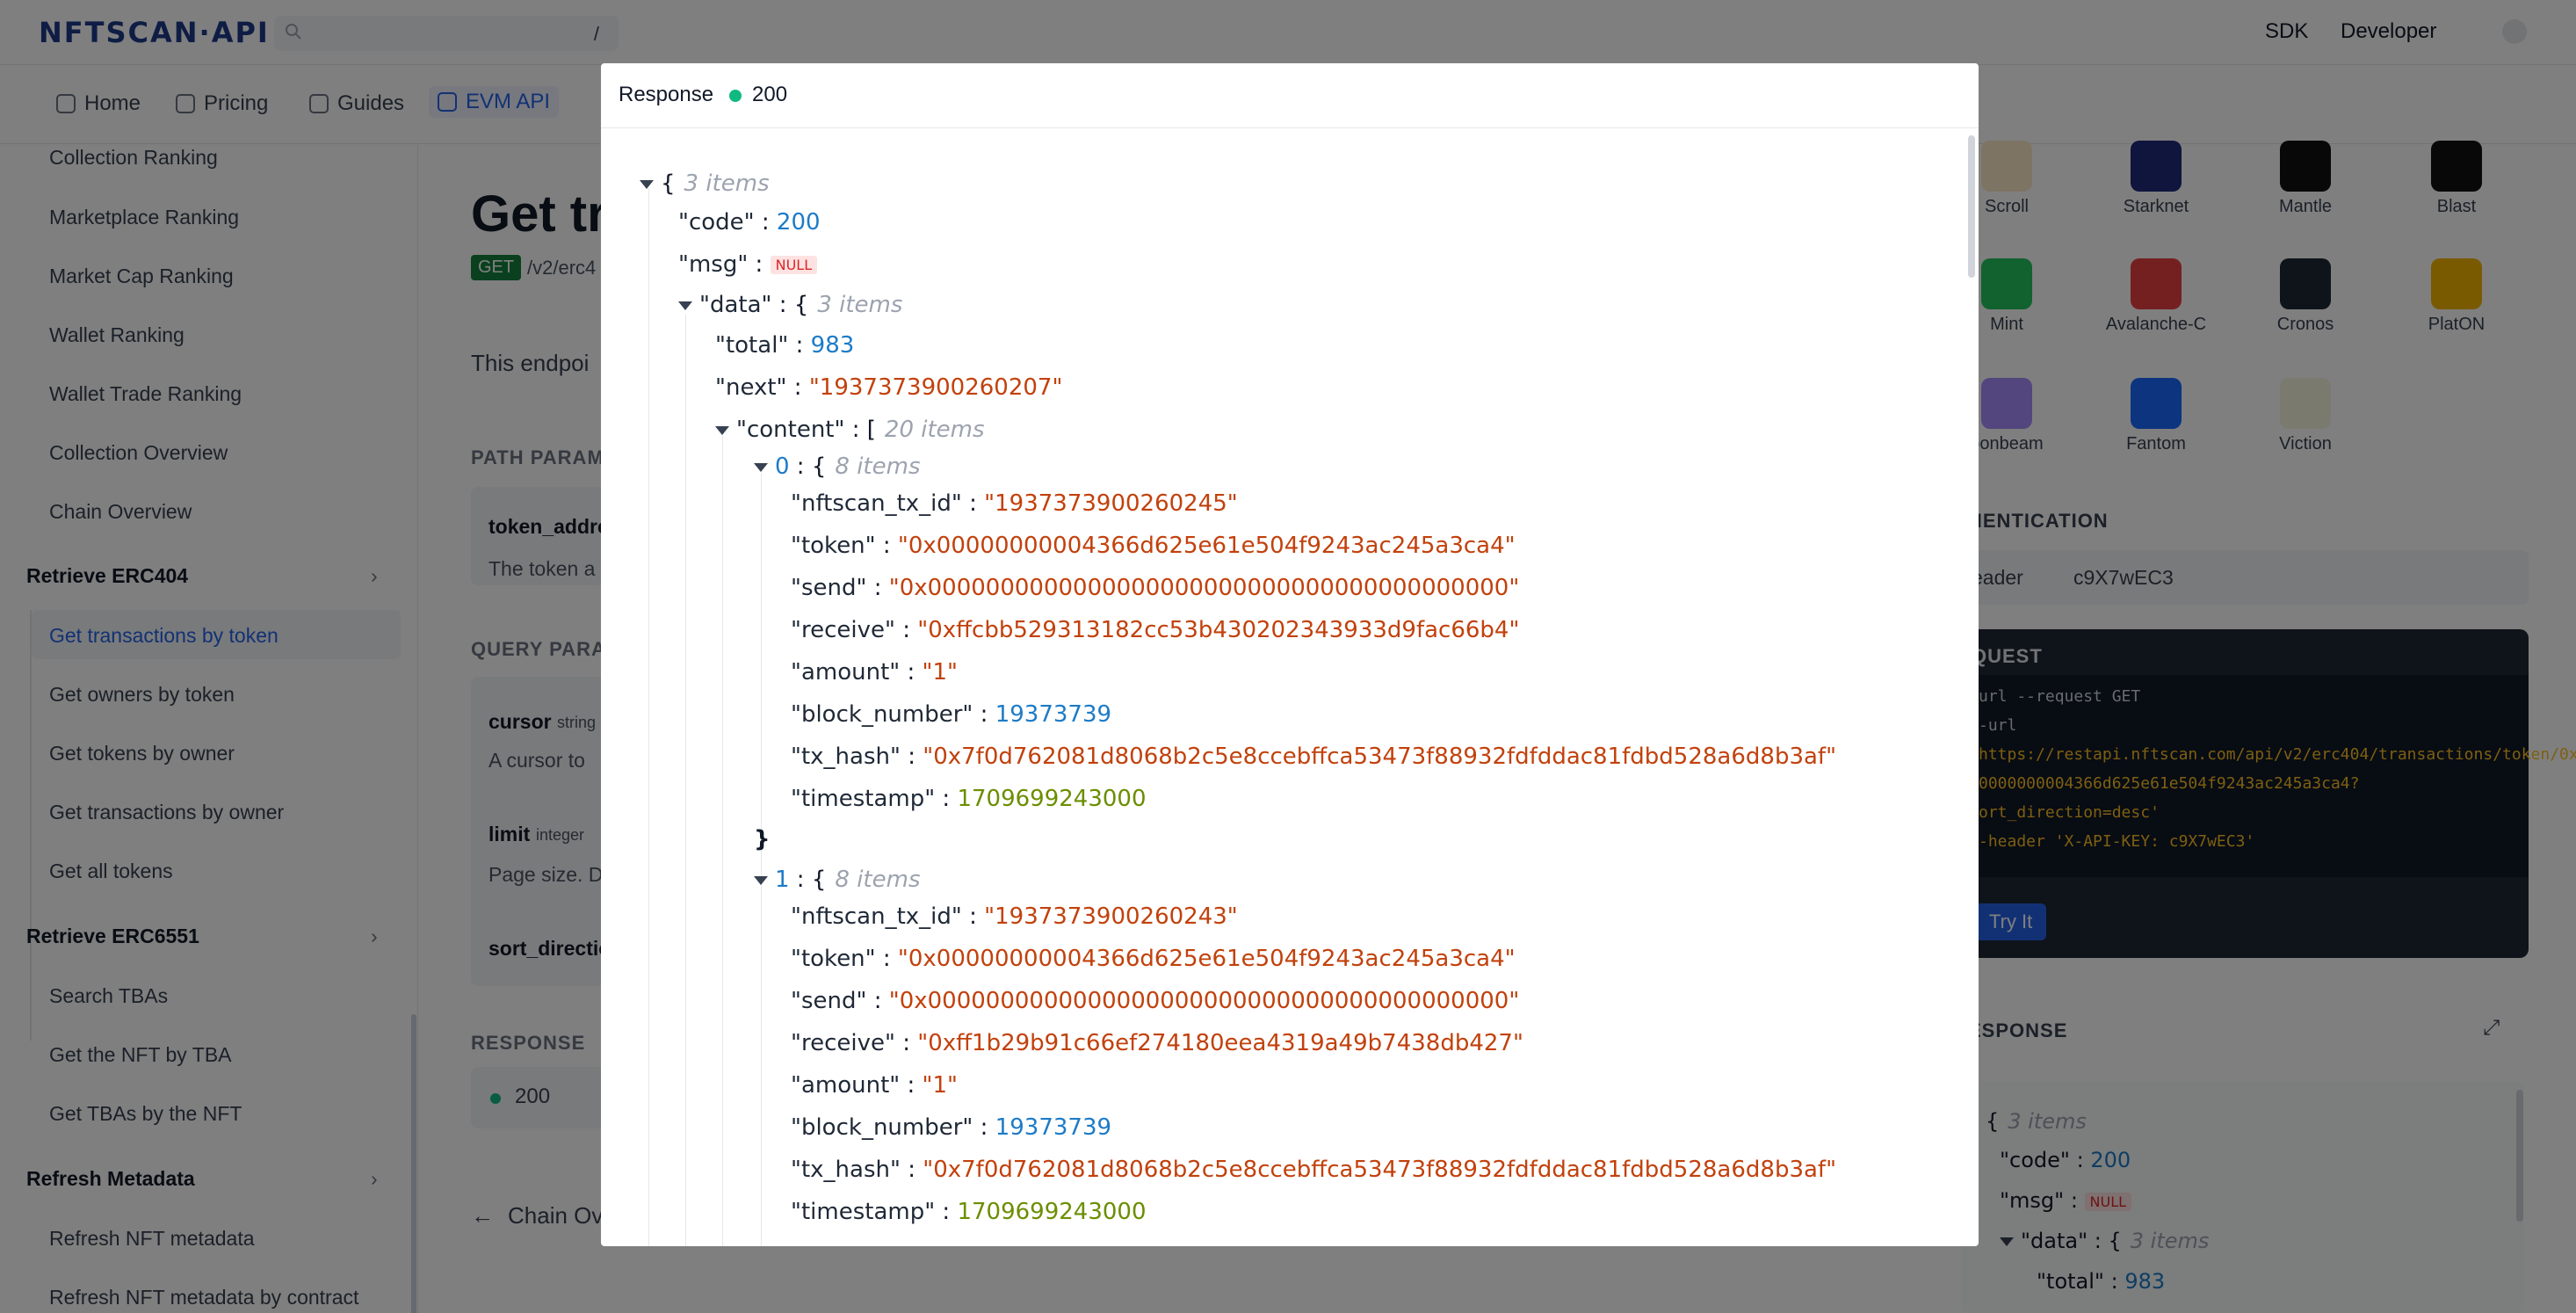 The width and height of the screenshot is (2576, 1313). Describe the element at coordinates (850, 430) in the screenshot. I see `json-content-node: "content" : [20 items` at that location.